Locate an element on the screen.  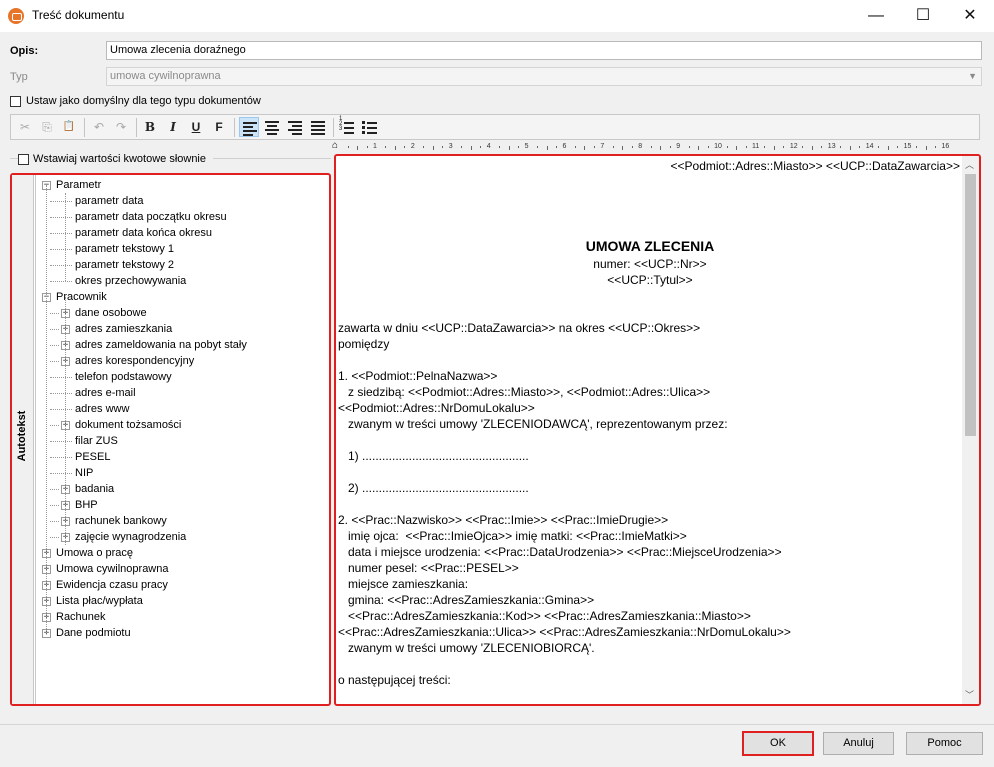
tree-item-label: dokument tożsamości is located at coordinates (128, 425).